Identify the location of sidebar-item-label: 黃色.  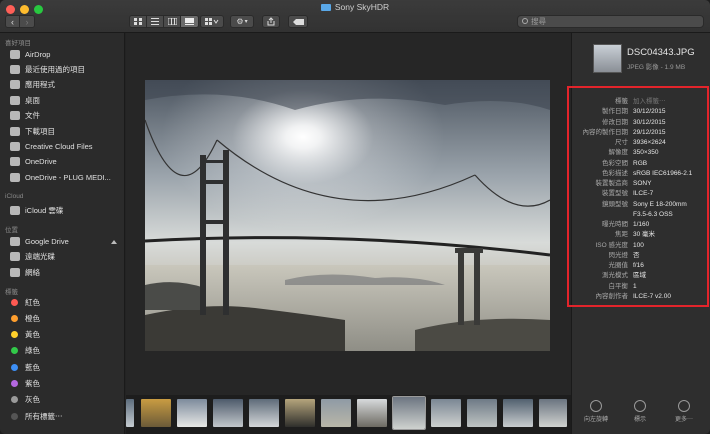
(32, 335).